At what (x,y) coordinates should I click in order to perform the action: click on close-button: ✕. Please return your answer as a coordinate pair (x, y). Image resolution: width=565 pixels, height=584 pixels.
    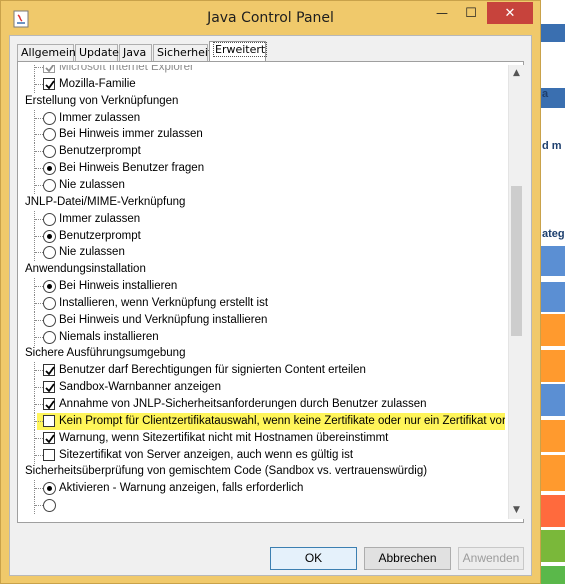
    Looking at the image, I should click on (510, 13).